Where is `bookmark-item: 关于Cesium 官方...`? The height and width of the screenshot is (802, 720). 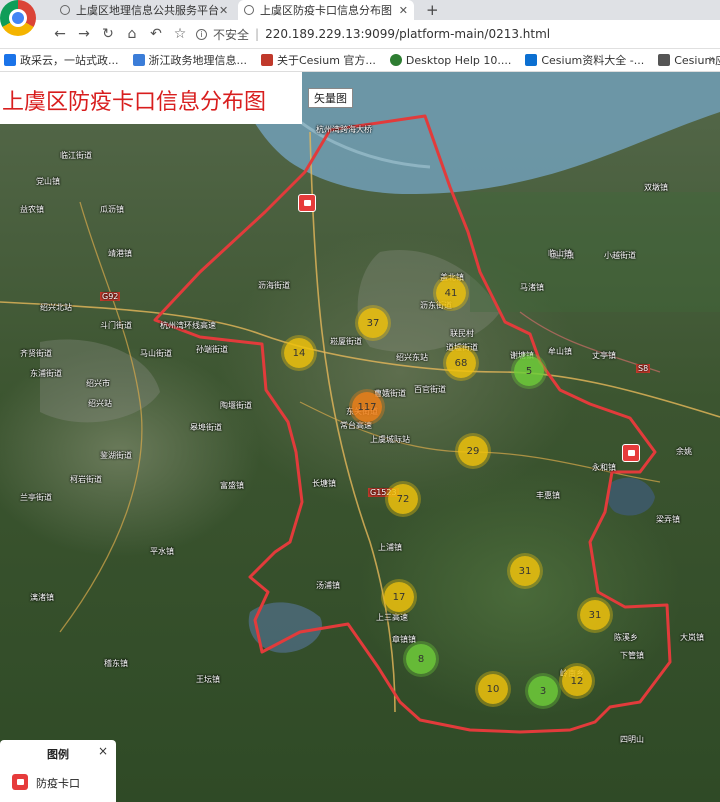 bookmark-item: 关于Cesium 官方... is located at coordinates (316, 60).